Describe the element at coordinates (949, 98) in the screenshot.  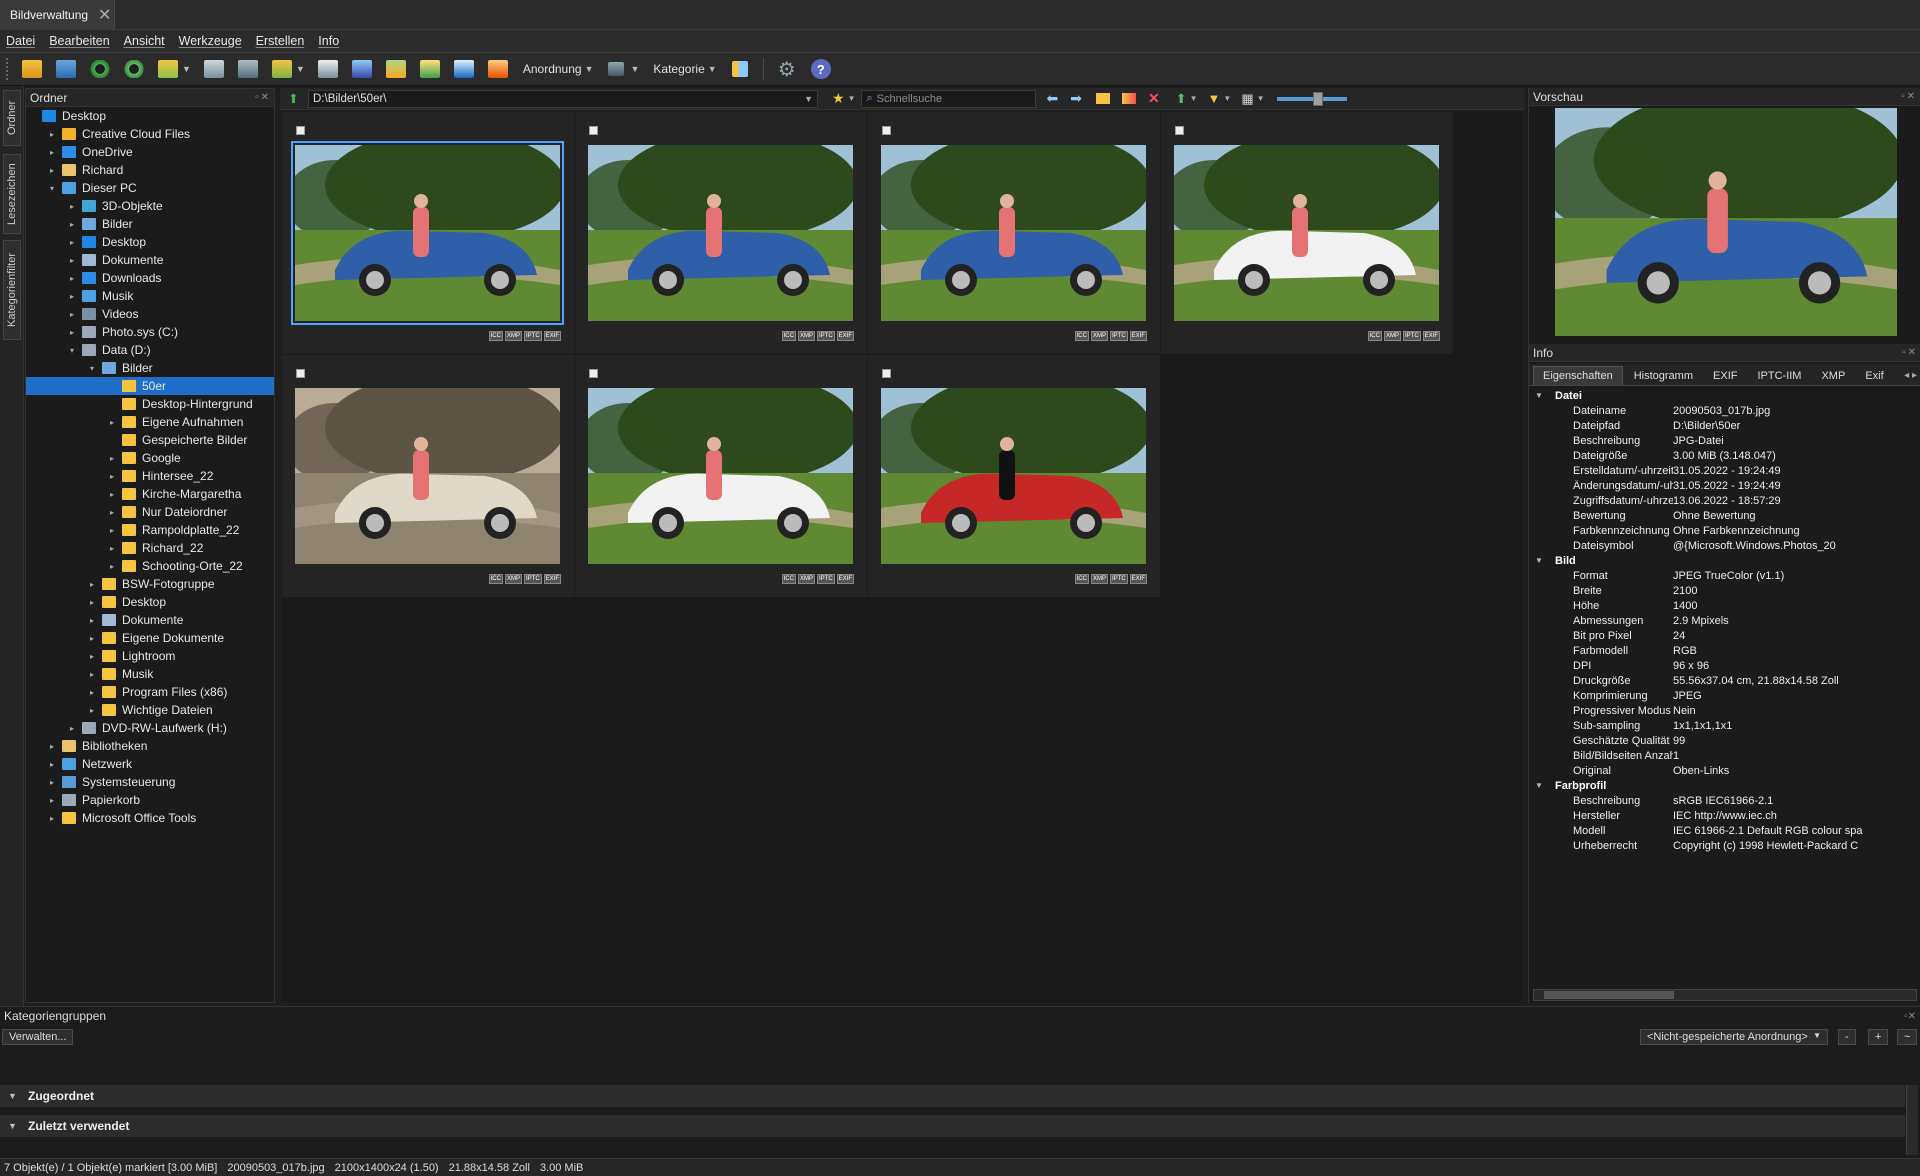
I see `search-input: ⌕ Schnellsuche` at that location.